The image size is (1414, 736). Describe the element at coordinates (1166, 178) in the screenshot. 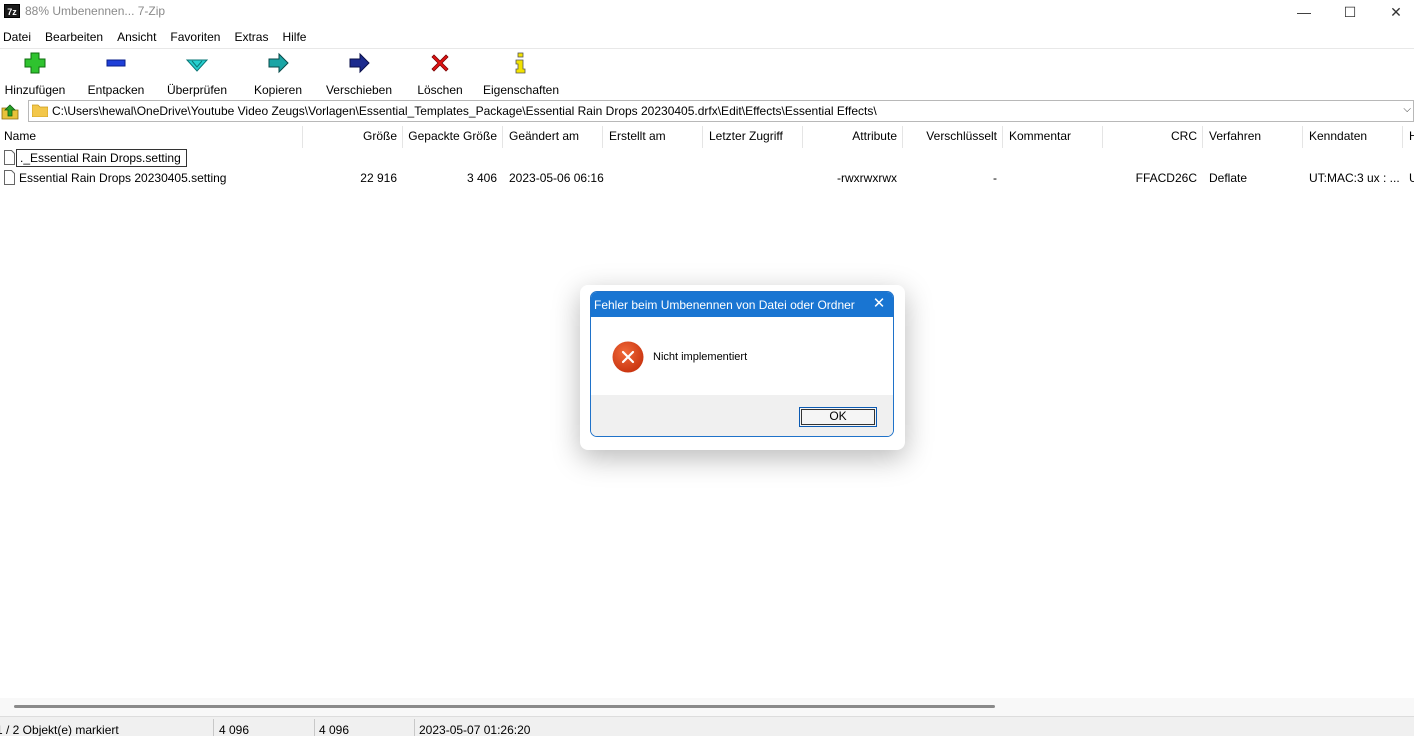

I see `file-crc: FFACD26C` at that location.